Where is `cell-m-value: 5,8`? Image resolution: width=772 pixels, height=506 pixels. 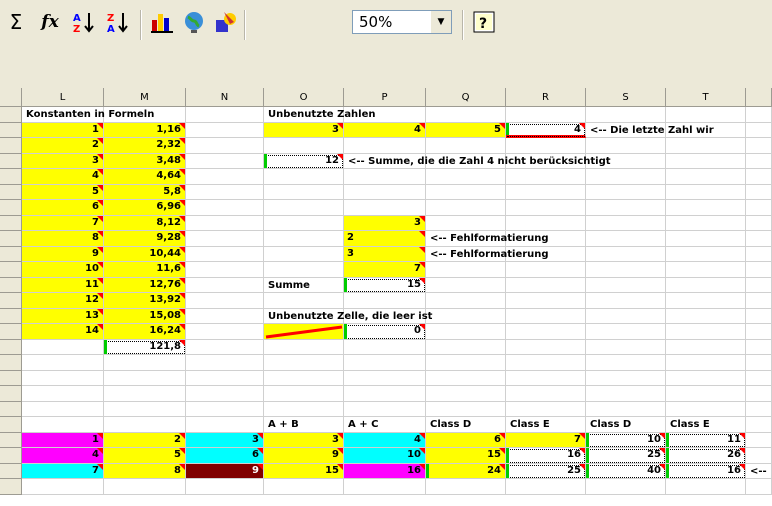 cell-m-value: 5,8 is located at coordinates (145, 192).